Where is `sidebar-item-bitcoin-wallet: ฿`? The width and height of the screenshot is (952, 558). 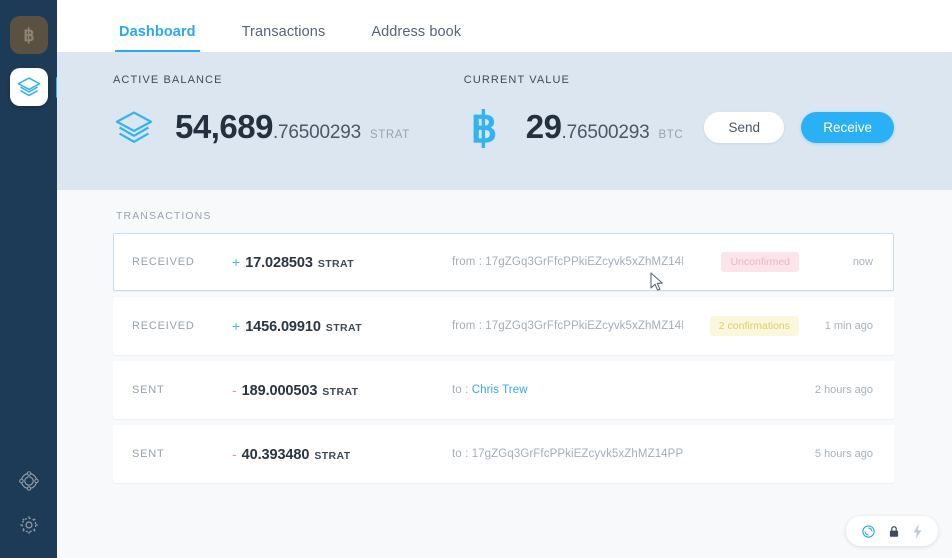
sidebar-item-bitcoin-wallet: ฿ is located at coordinates (28, 35).